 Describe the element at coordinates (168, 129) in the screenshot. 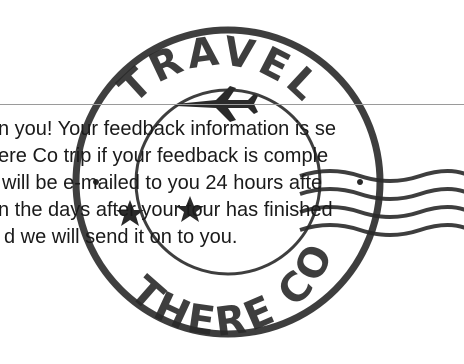

I see `message-line: n you! Your feedback information is se` at that location.